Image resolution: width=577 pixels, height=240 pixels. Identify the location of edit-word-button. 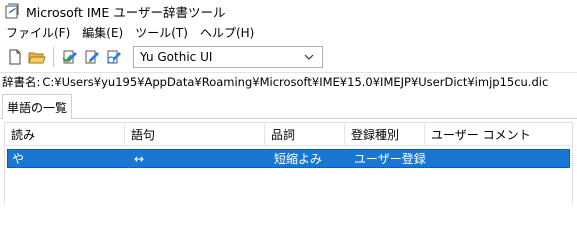
(70, 57).